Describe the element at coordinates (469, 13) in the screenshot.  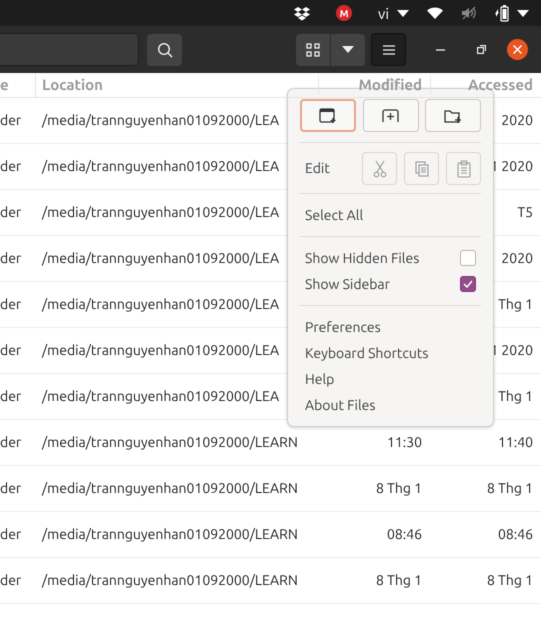
I see `speaker-muted-icon` at that location.